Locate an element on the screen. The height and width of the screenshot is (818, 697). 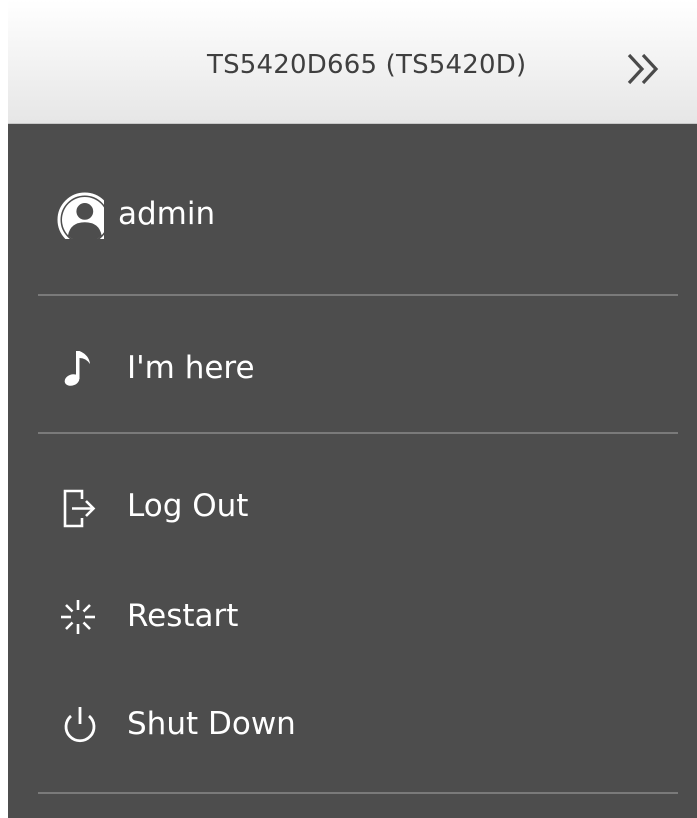
locate-device-label: I'm here is located at coordinates (191, 368).